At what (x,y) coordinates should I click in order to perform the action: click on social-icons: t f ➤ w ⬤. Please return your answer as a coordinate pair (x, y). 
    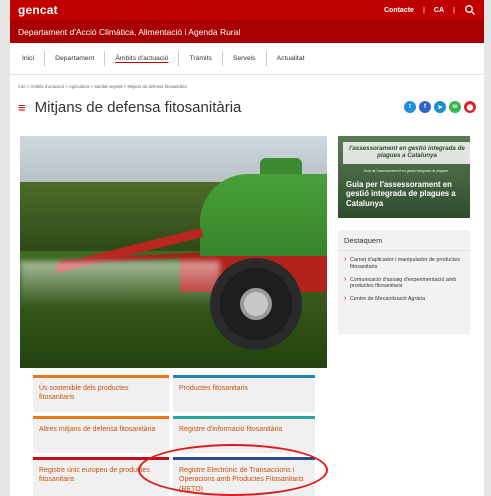
    Looking at the image, I should click on (440, 107).